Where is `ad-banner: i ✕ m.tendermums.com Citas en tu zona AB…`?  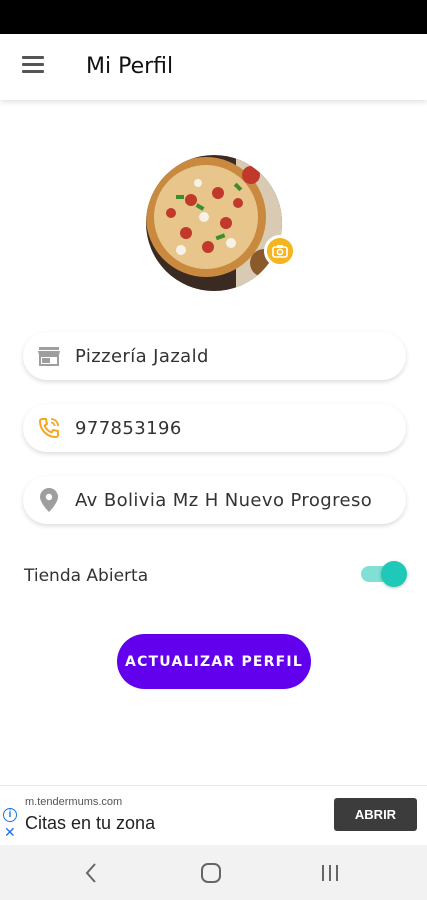
ad-banner: i ✕ m.tendermums.com Citas en tu zona AB… is located at coordinates (213, 814).